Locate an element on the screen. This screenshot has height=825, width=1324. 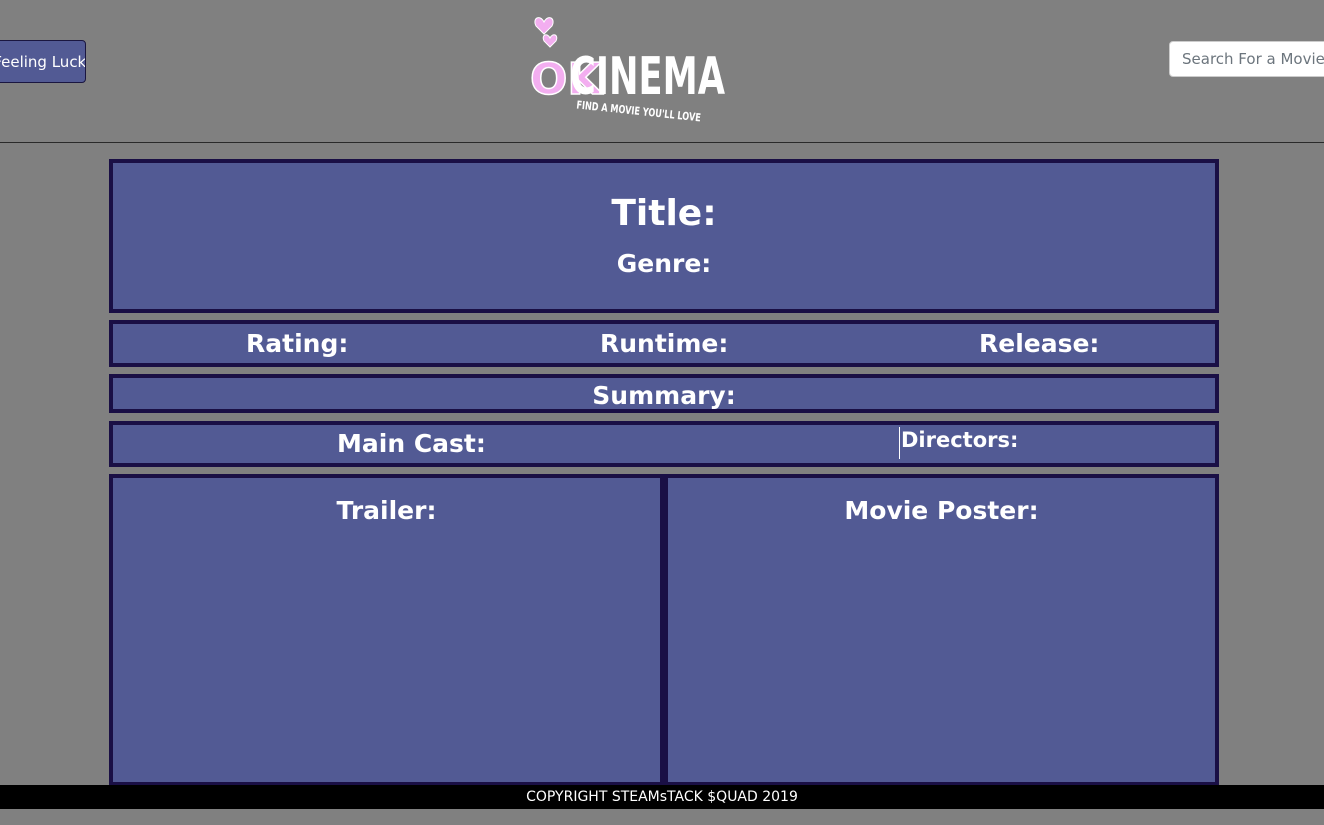
genre-label: Genre: is located at coordinates (664, 263).